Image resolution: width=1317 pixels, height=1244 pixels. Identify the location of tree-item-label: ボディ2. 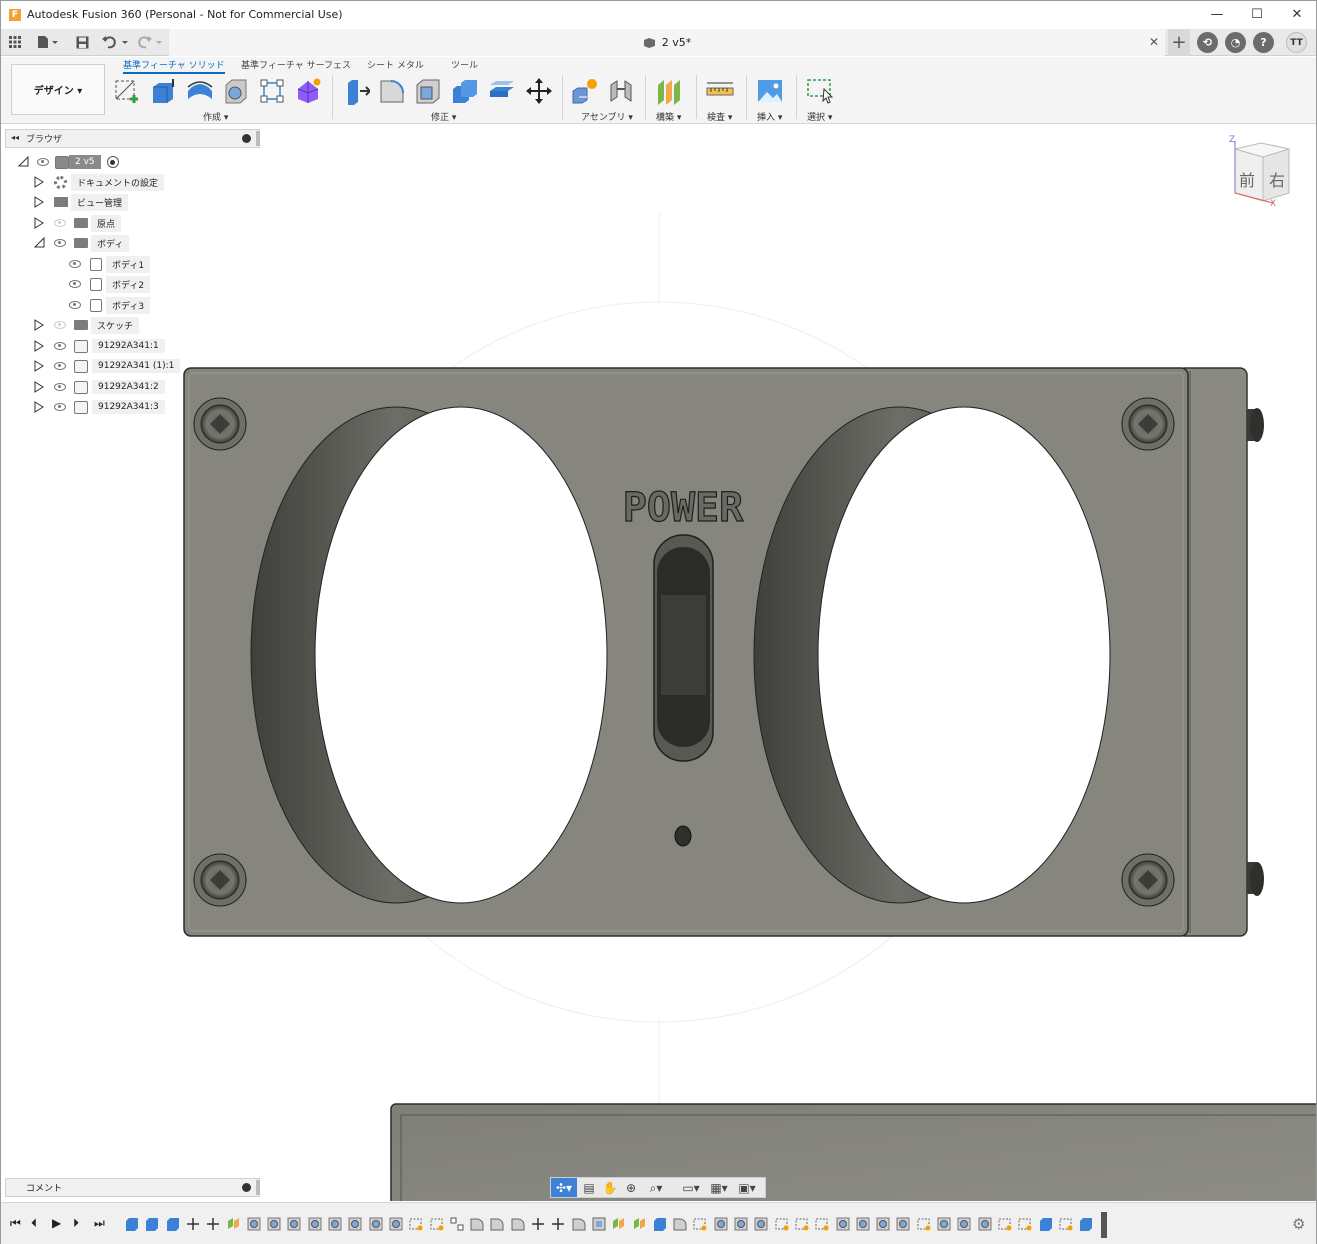
(128, 284).